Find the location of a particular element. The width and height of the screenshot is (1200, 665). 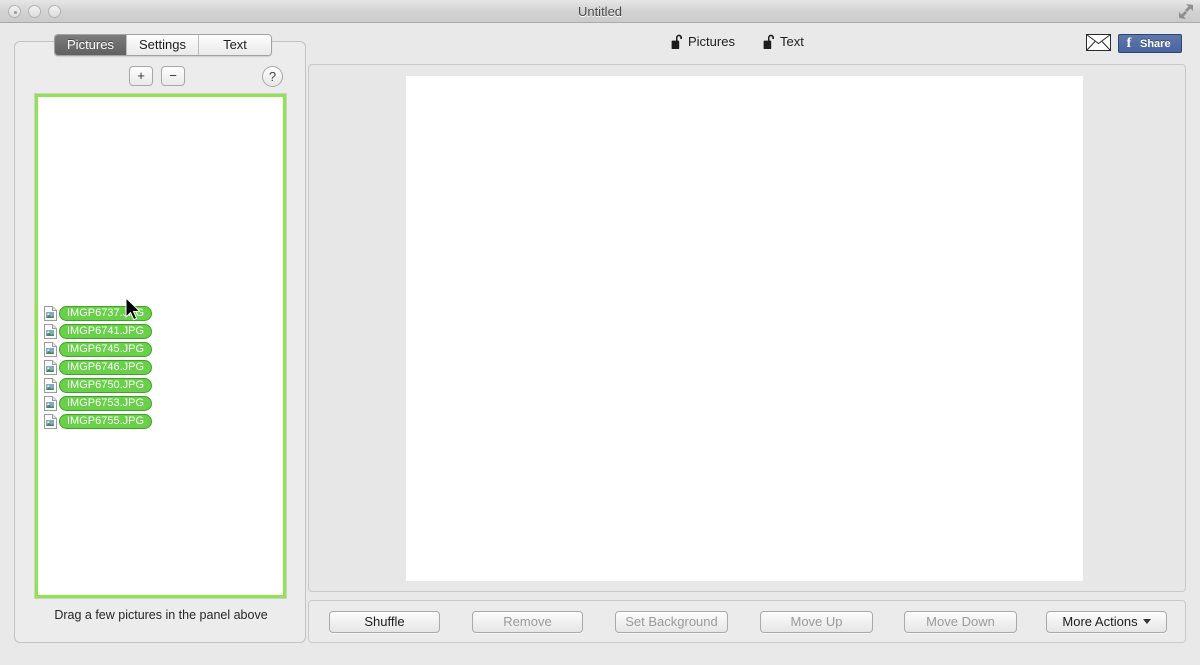

lock-toggle-text: Text is located at coordinates (783, 41).